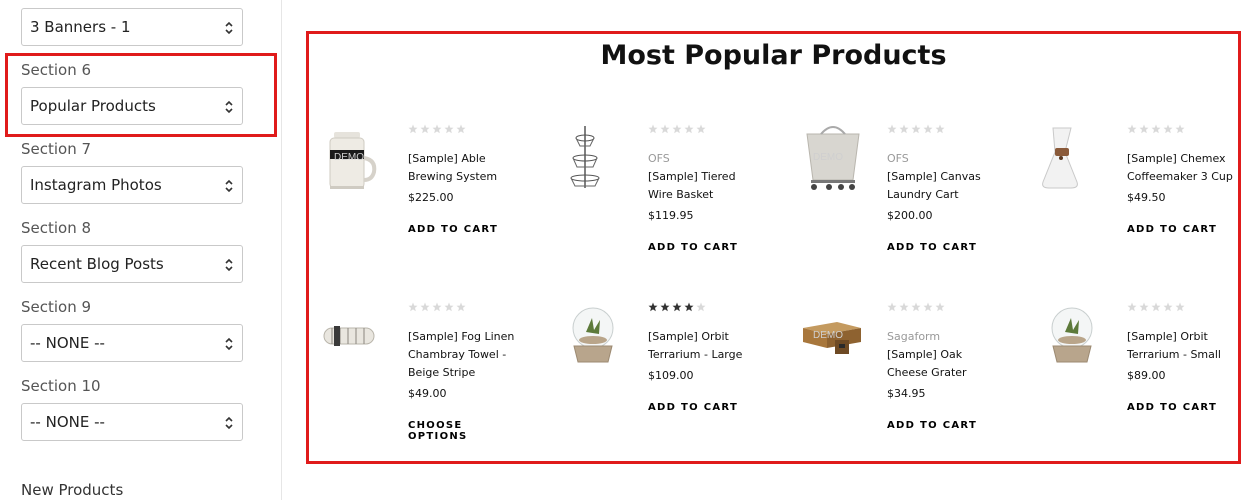 The image size is (1251, 500). What do you see at coordinates (427, 393) in the screenshot?
I see `product-price: $49.00` at bounding box center [427, 393].